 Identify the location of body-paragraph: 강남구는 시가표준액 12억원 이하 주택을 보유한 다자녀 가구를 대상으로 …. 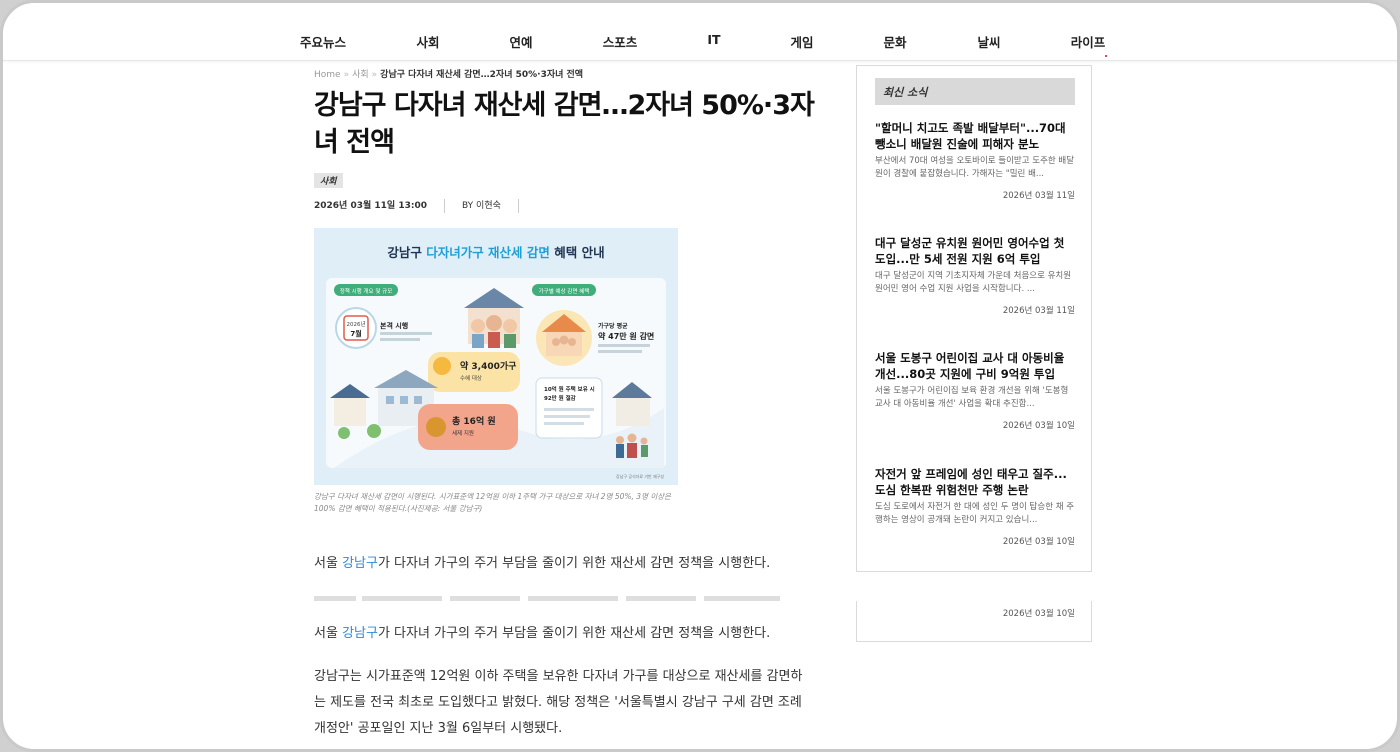
(558, 702).